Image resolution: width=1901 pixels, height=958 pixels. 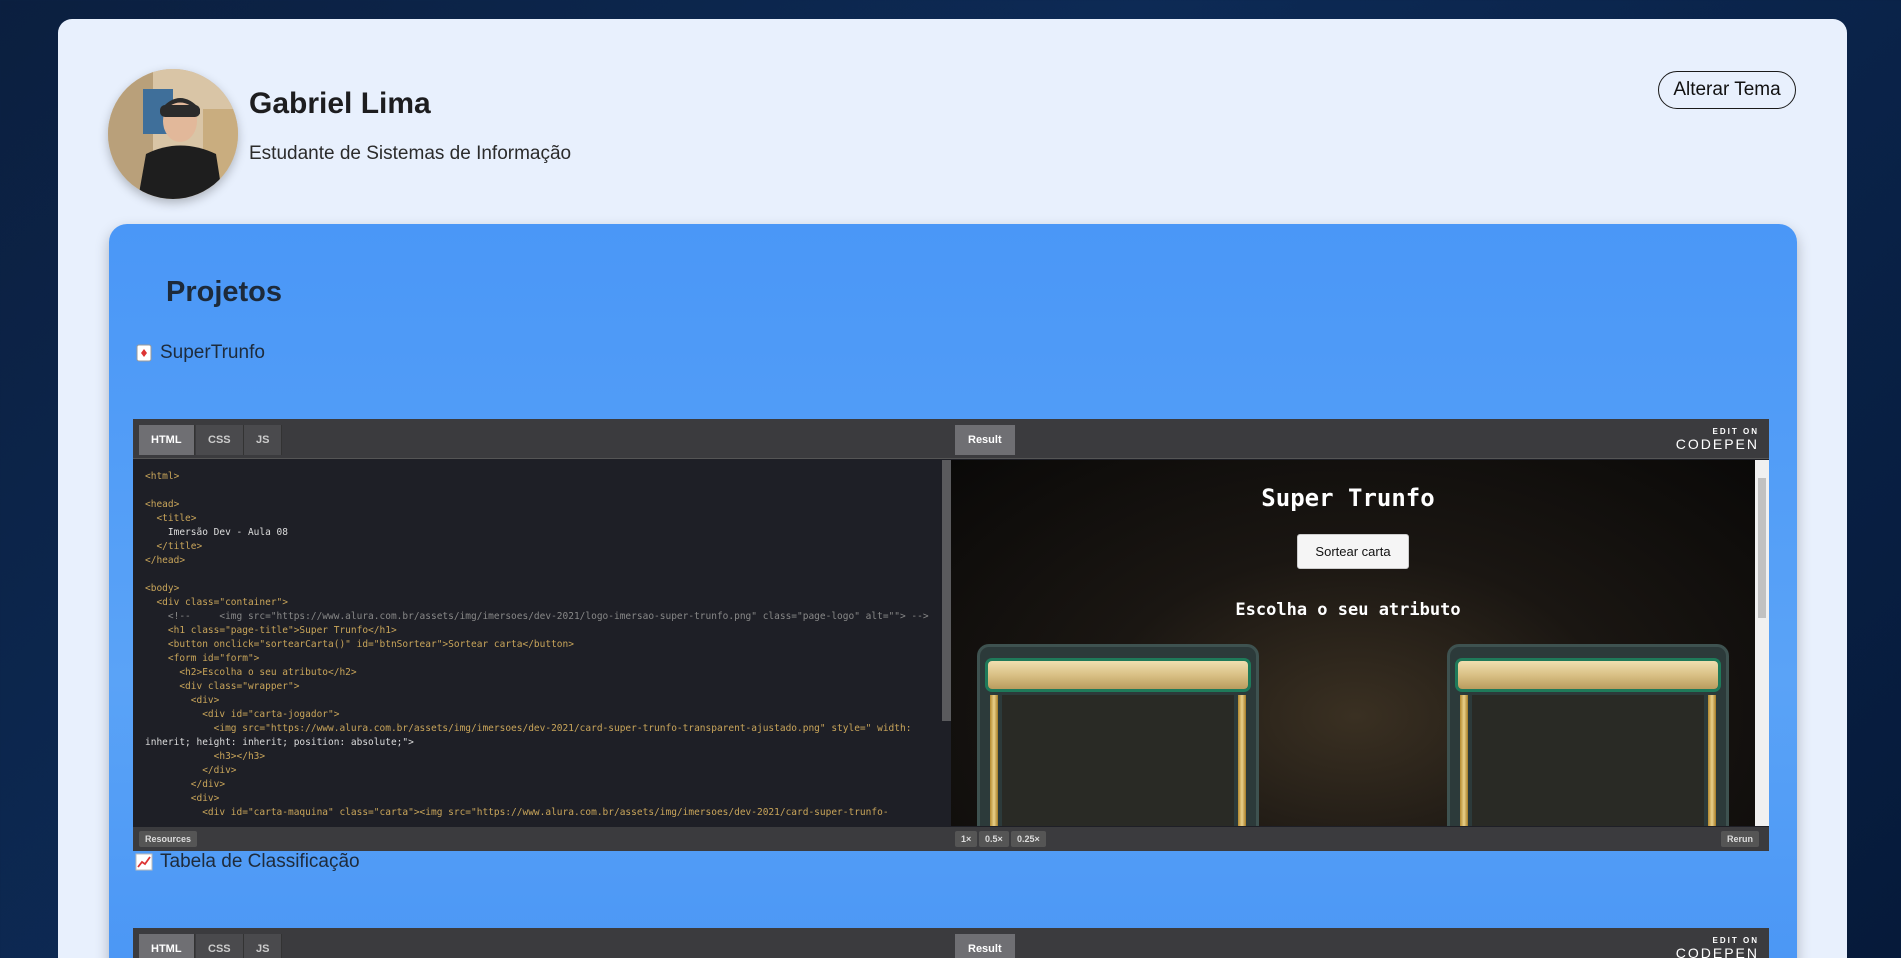 I want to click on machine-card, so click(x=1588, y=735).